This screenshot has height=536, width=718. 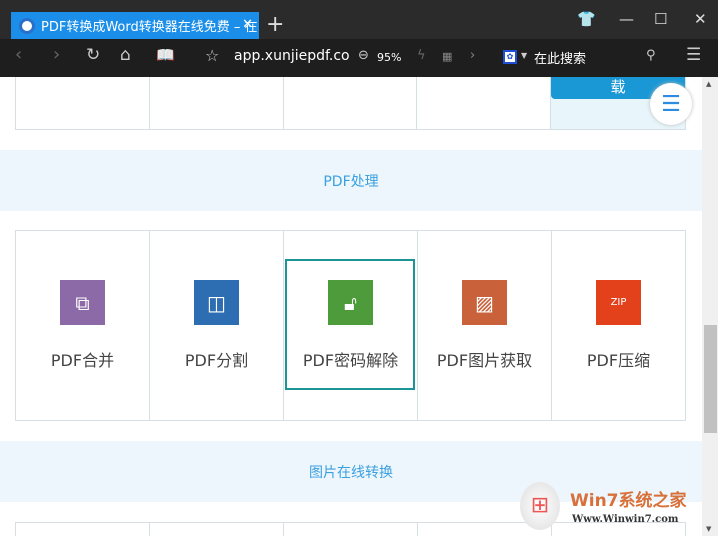 What do you see at coordinates (247, 24) in the screenshot?
I see `tab-close-icon: ✕` at bounding box center [247, 24].